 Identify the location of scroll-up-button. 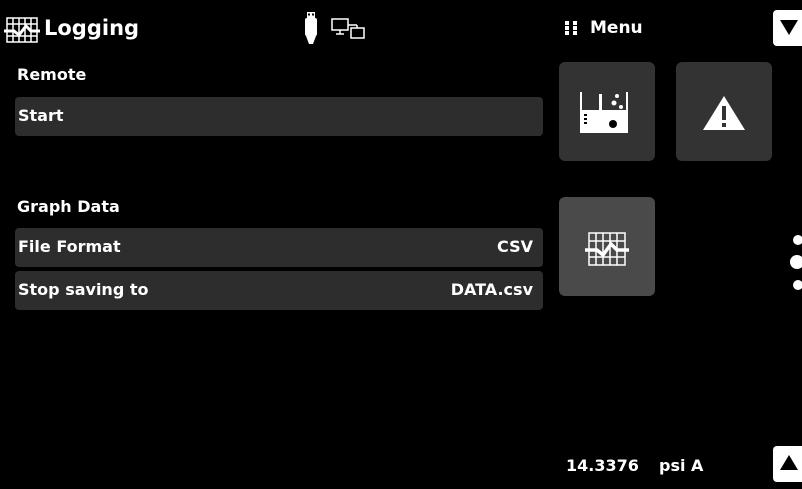
(787, 464).